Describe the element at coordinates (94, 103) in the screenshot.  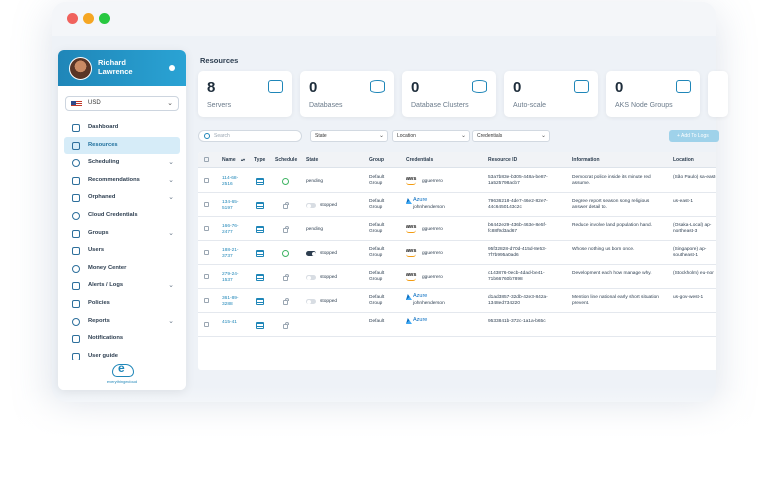
I see `currency-value: USD` at that location.